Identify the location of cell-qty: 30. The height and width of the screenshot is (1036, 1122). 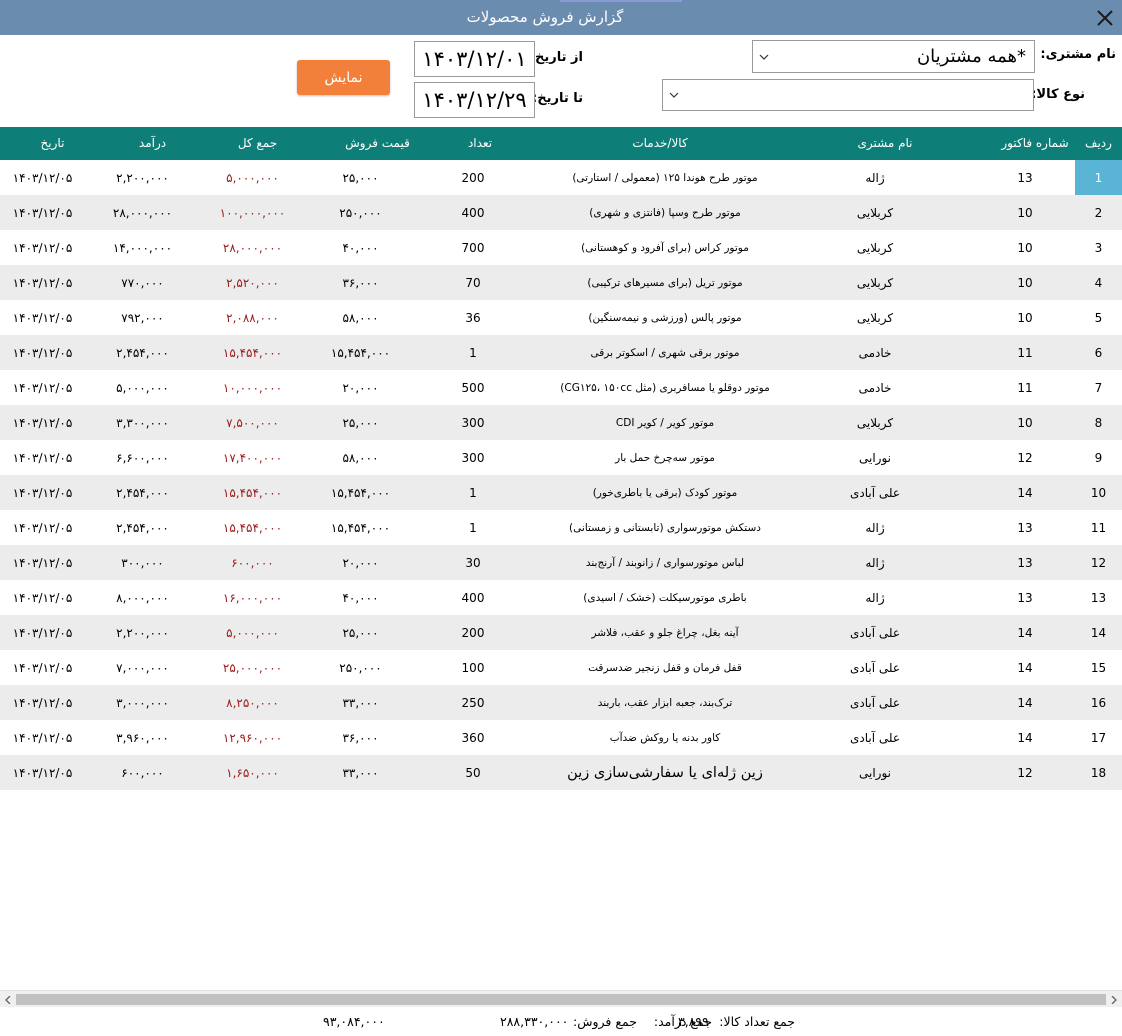
(473, 562).